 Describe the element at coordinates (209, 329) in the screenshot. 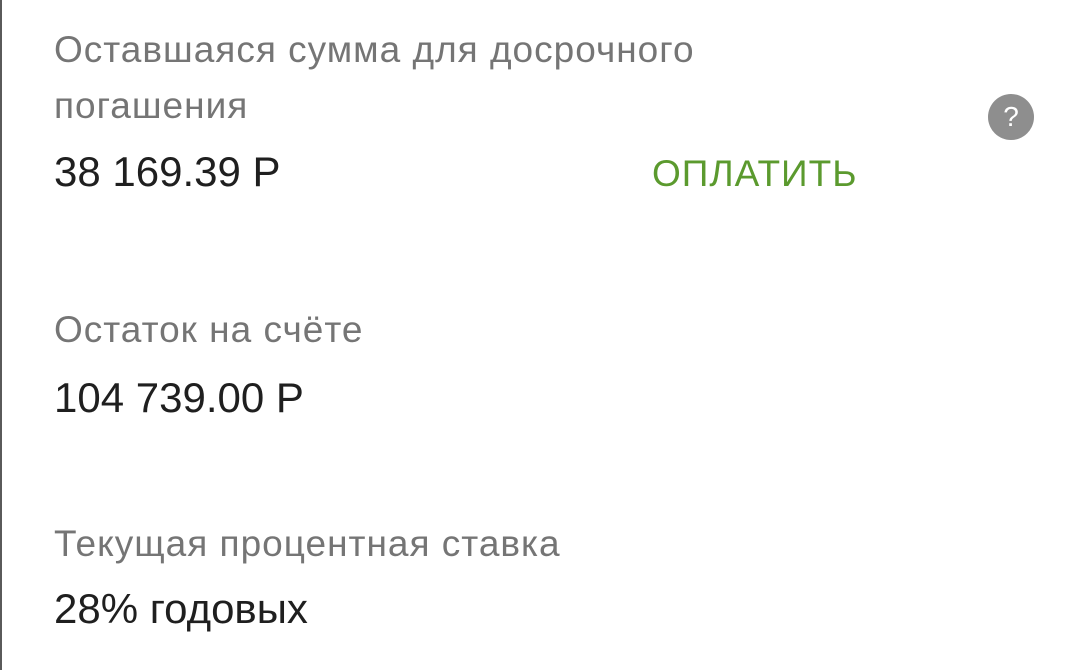

I see `account-balance-label: Остаток на счёте` at that location.